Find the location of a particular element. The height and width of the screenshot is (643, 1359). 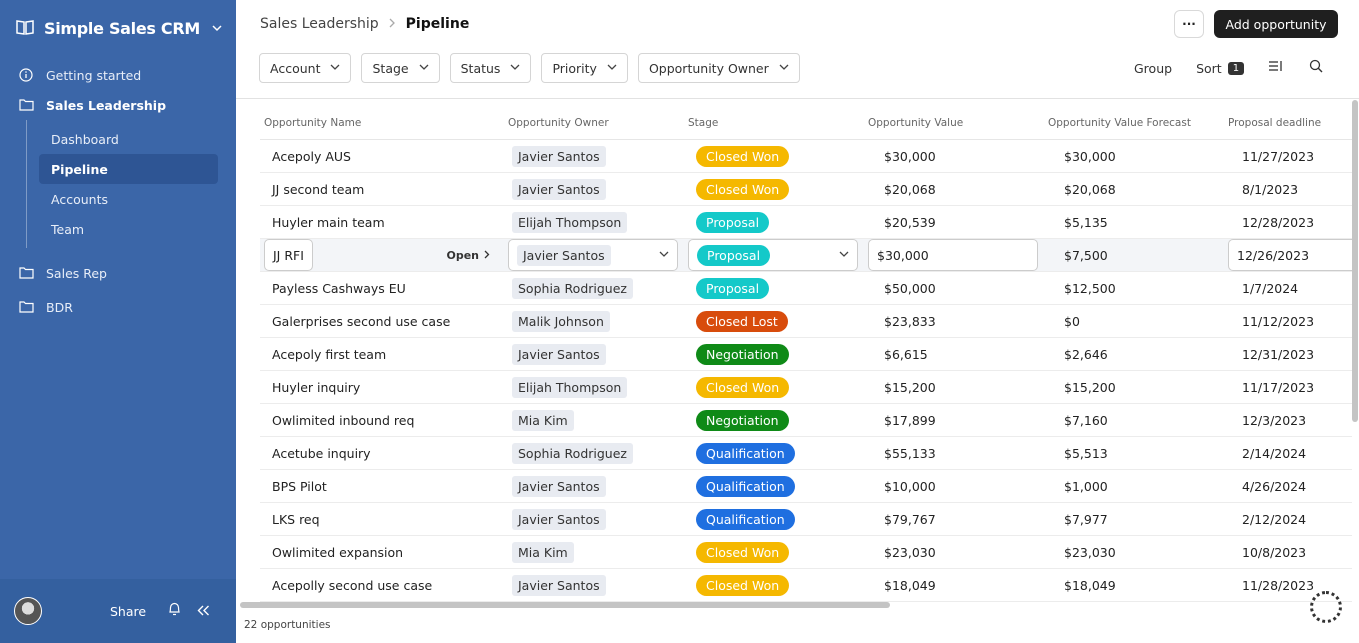

search-icon is located at coordinates (1316, 68).